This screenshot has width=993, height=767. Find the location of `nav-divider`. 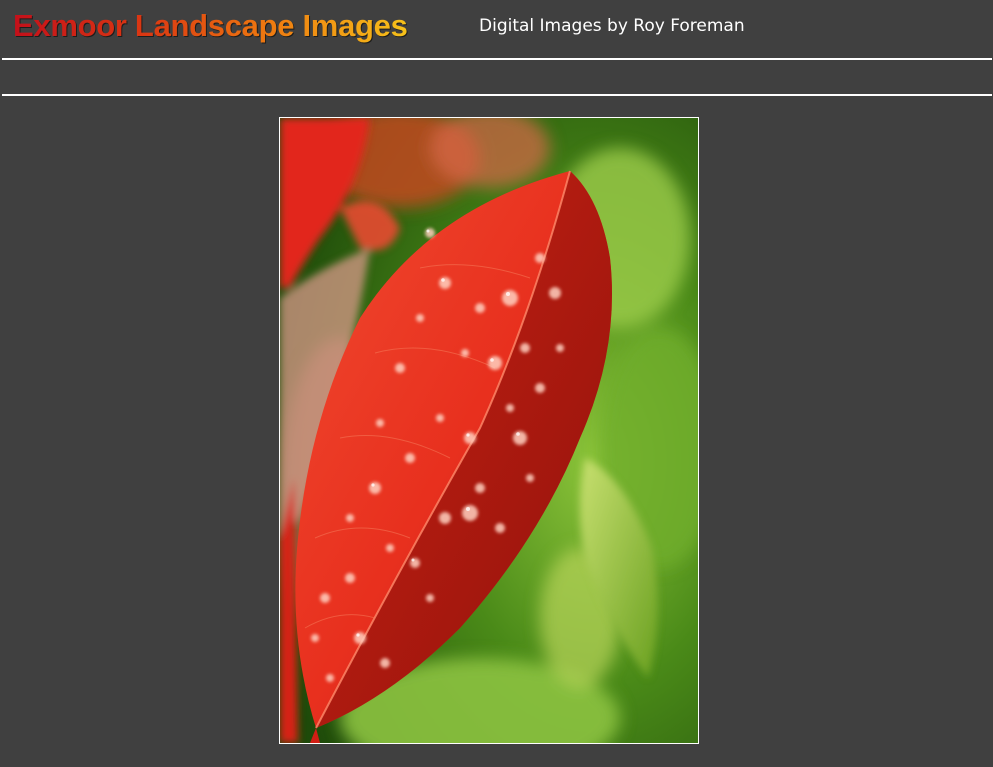

nav-divider is located at coordinates (497, 95).